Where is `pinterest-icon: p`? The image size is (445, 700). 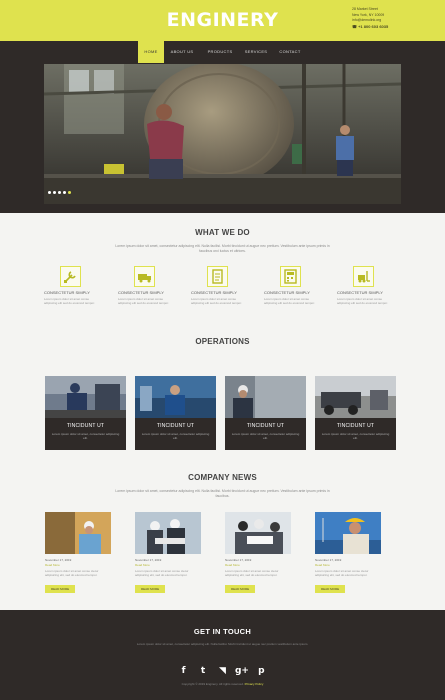 pinterest-icon: p is located at coordinates (261, 671).